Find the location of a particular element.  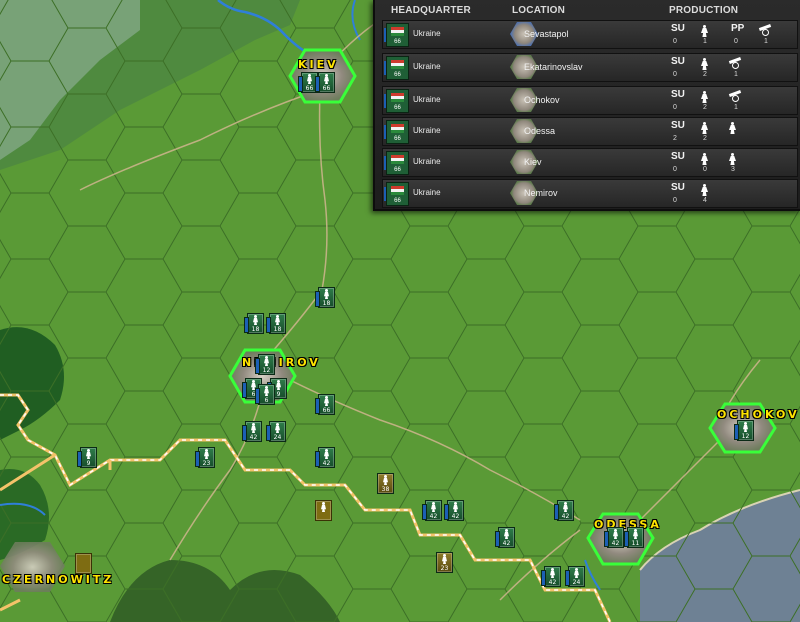

su-label: SU is located at coordinates (678, 125).